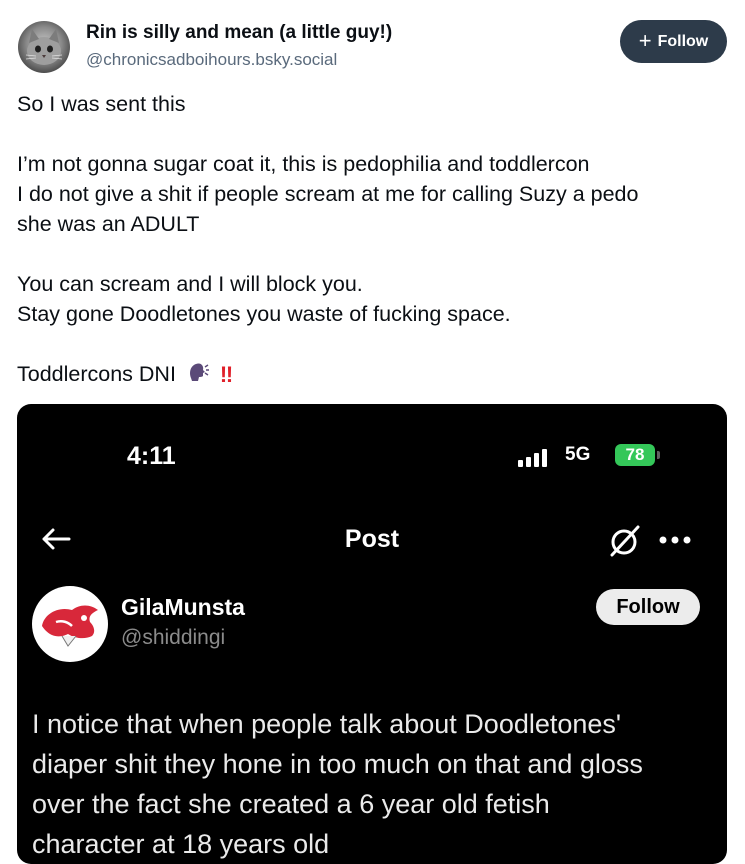  What do you see at coordinates (96, 374) in the screenshot?
I see `post-line-text: Toddlercons DNI` at bounding box center [96, 374].